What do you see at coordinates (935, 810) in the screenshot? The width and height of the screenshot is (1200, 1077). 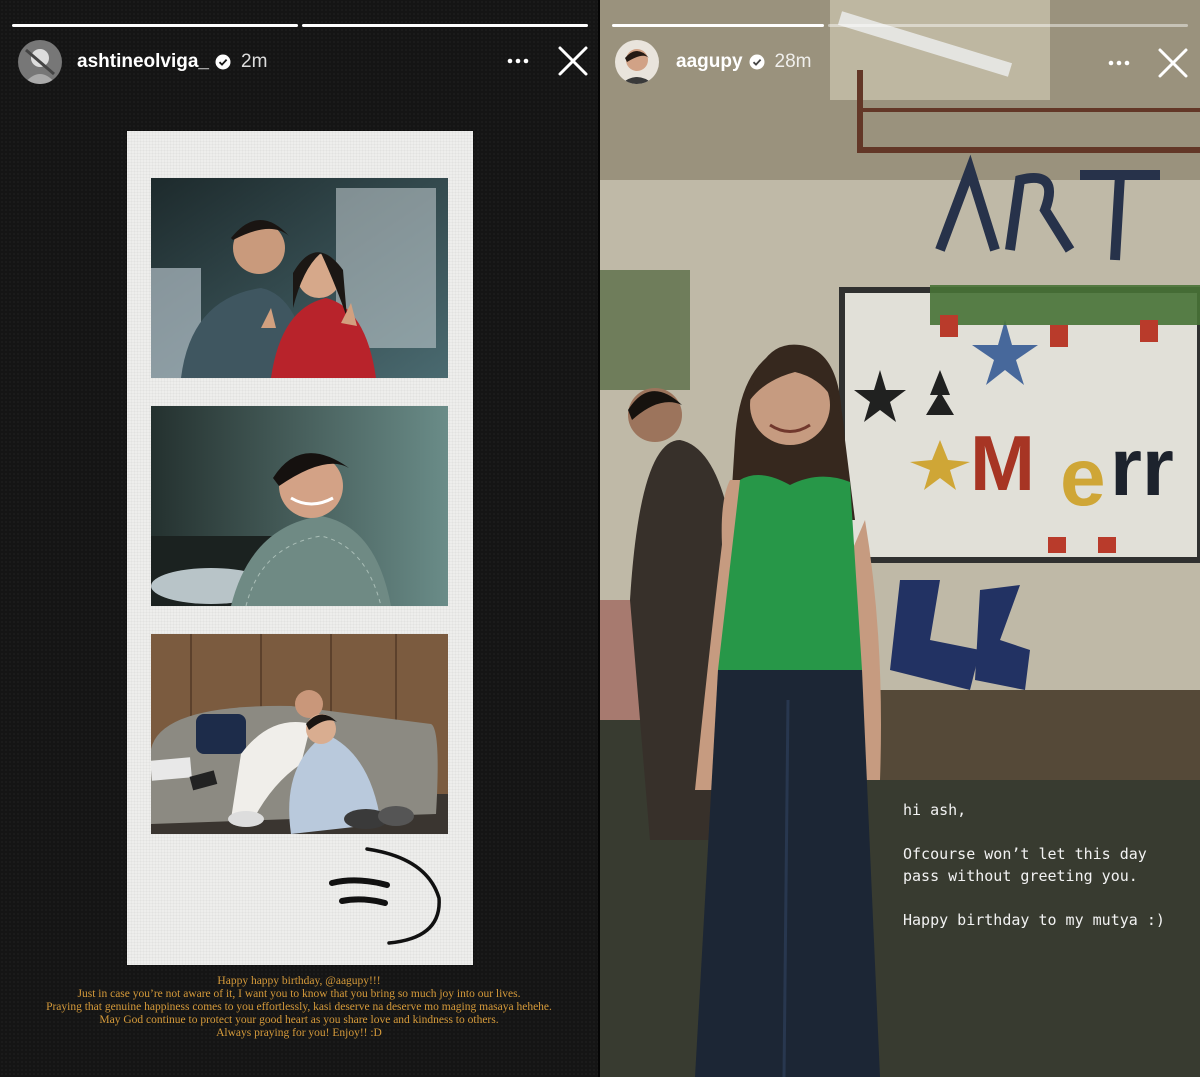 I see `note-line: hi ash,` at bounding box center [935, 810].